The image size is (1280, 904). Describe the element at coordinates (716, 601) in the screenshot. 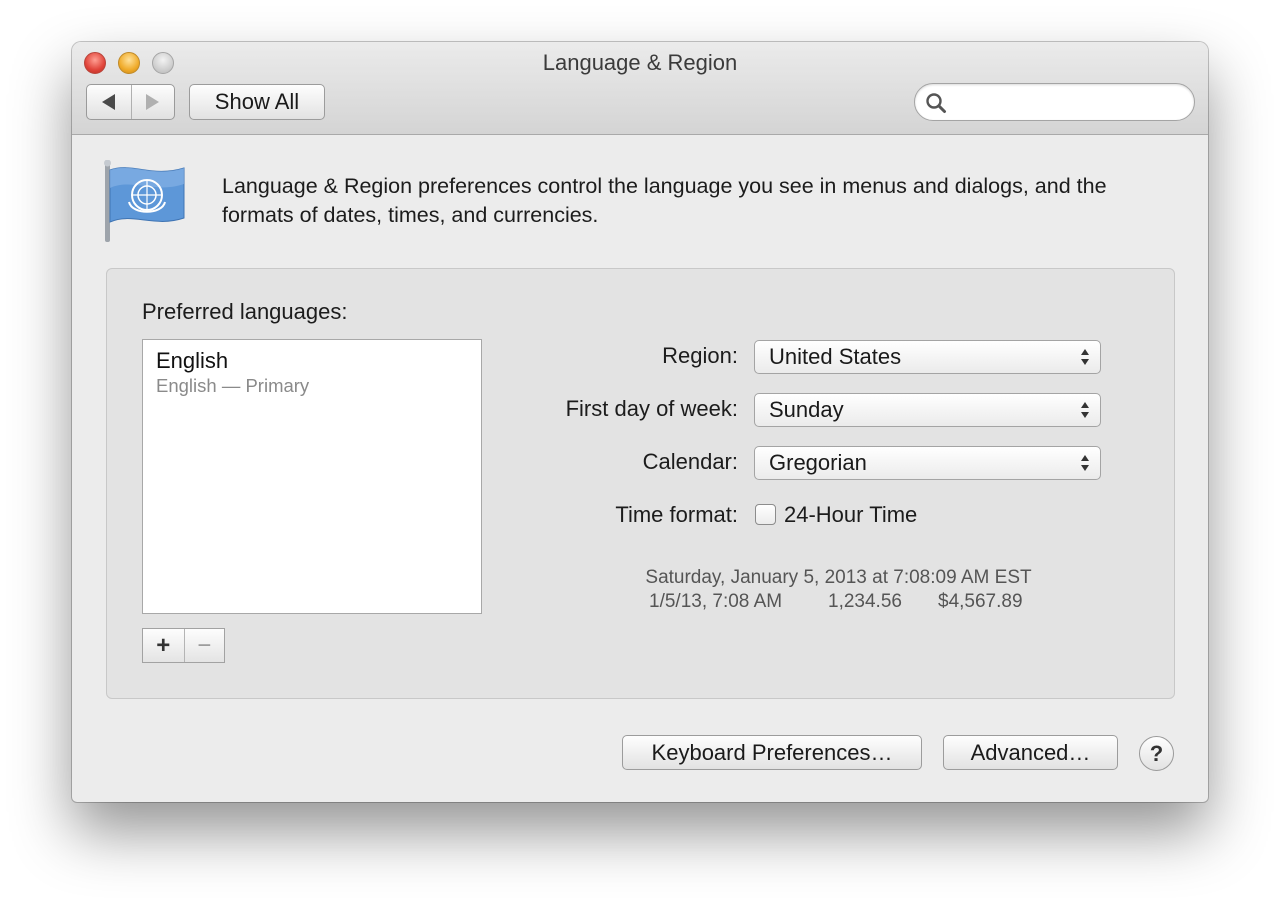

I see `sample-short-date: 1/5/13, 7:08 AM` at that location.